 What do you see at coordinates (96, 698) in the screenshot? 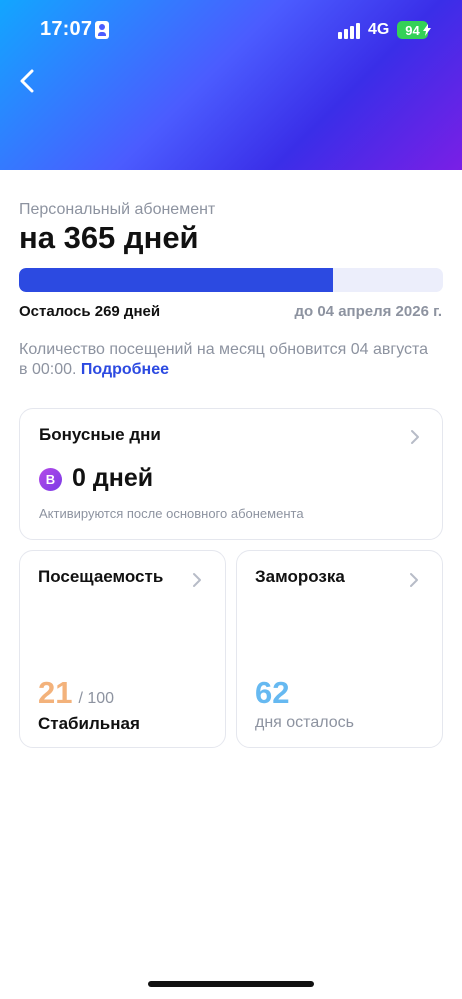
I see `attendance-total: / 100` at bounding box center [96, 698].